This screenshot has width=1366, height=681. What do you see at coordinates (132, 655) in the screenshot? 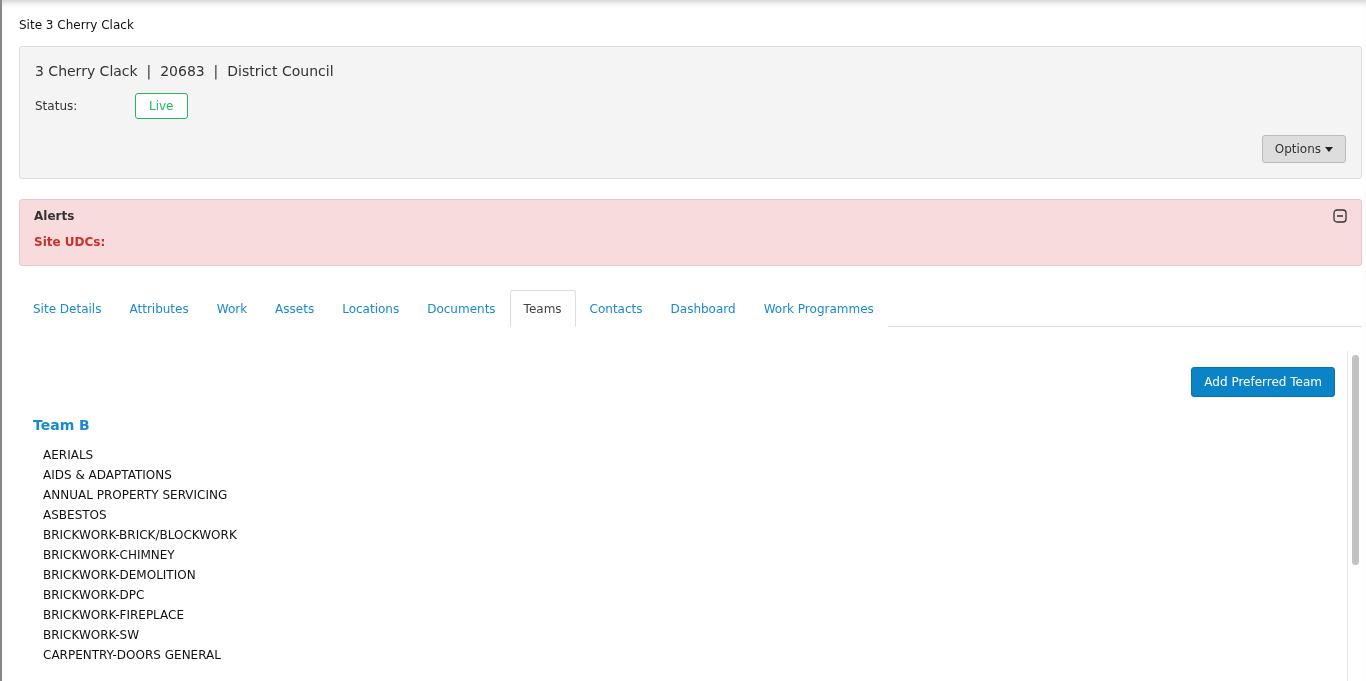
I see `trade-item: CARPENTRY-DOORS GENERAL` at bounding box center [132, 655].